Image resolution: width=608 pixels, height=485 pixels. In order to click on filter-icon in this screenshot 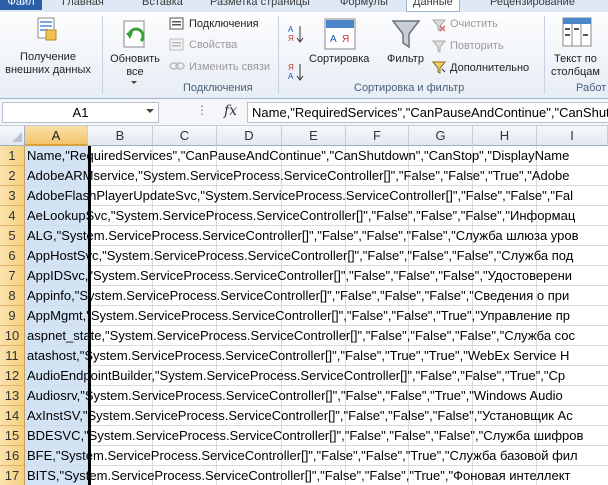, I will do `click(406, 34)`.